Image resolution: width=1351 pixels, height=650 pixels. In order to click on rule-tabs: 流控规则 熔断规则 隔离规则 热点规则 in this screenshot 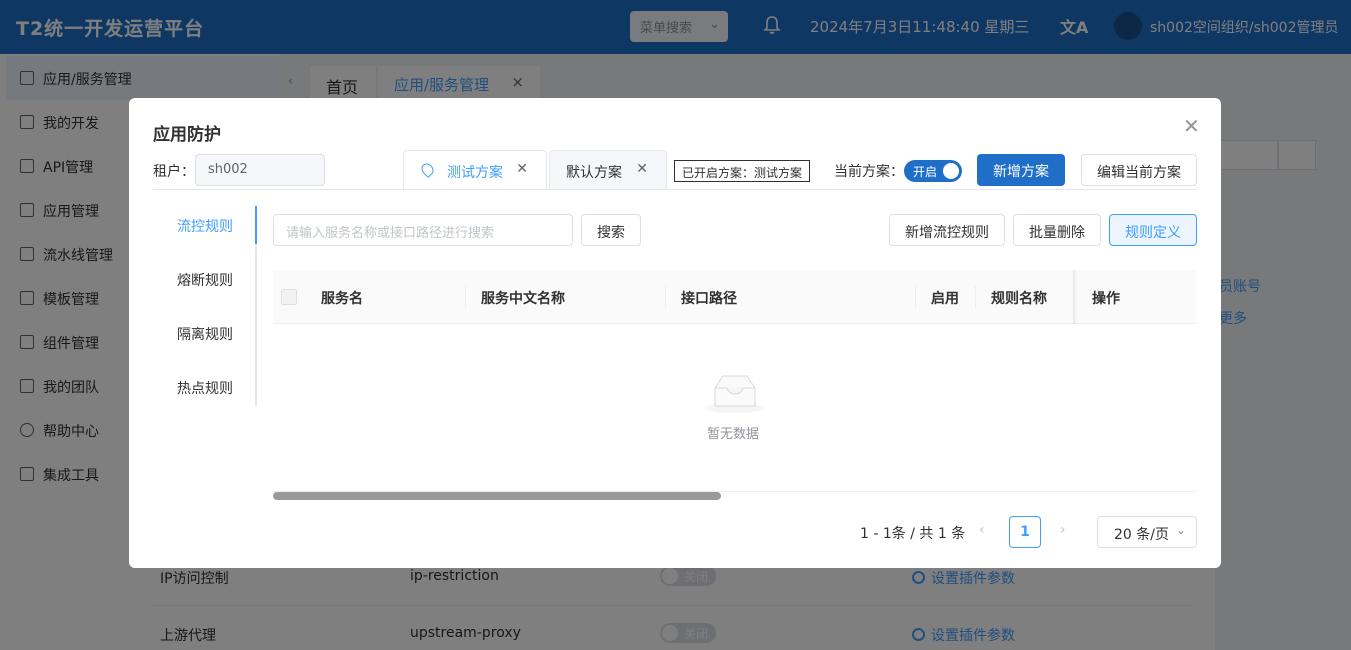, I will do `click(205, 306)`.